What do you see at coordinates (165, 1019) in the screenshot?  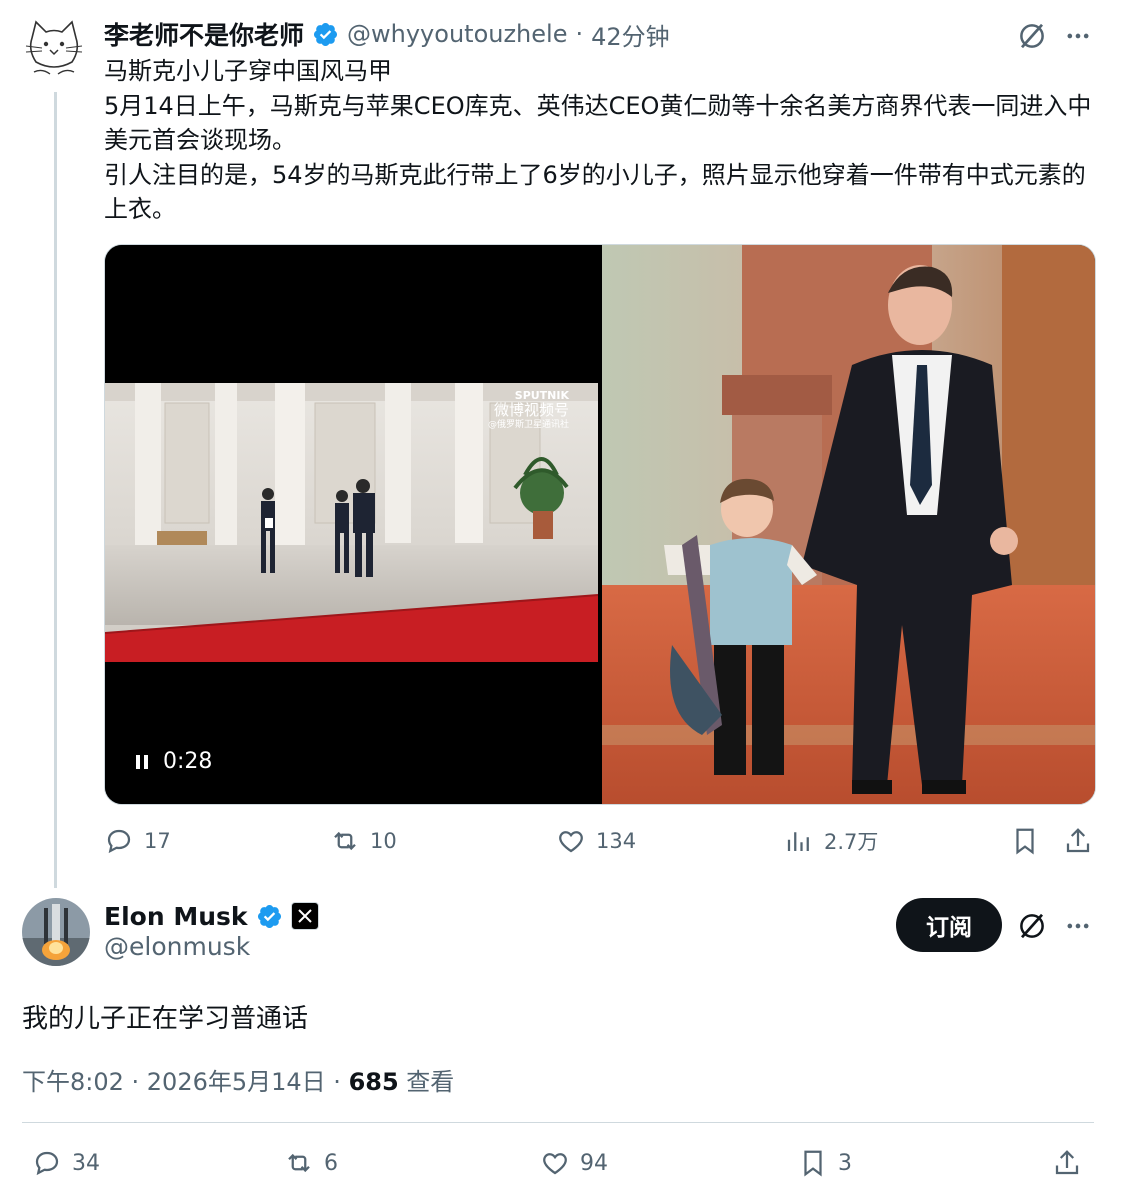 I see `reply-text: 我的儿子正在学习普通话` at bounding box center [165, 1019].